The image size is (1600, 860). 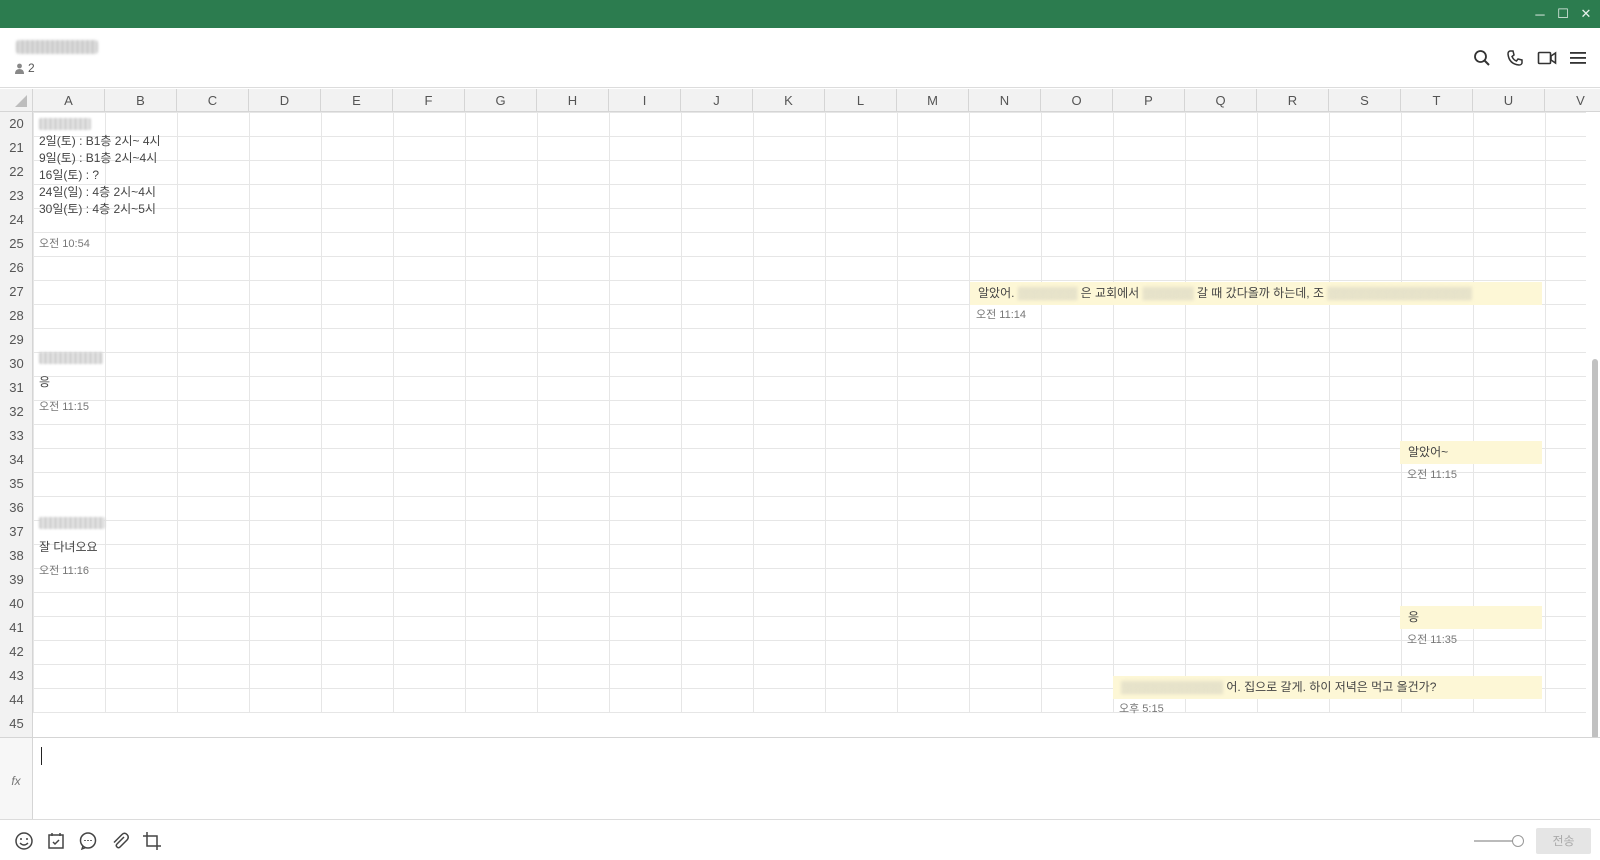 What do you see at coordinates (152, 841) in the screenshot?
I see `crop-icon` at bounding box center [152, 841].